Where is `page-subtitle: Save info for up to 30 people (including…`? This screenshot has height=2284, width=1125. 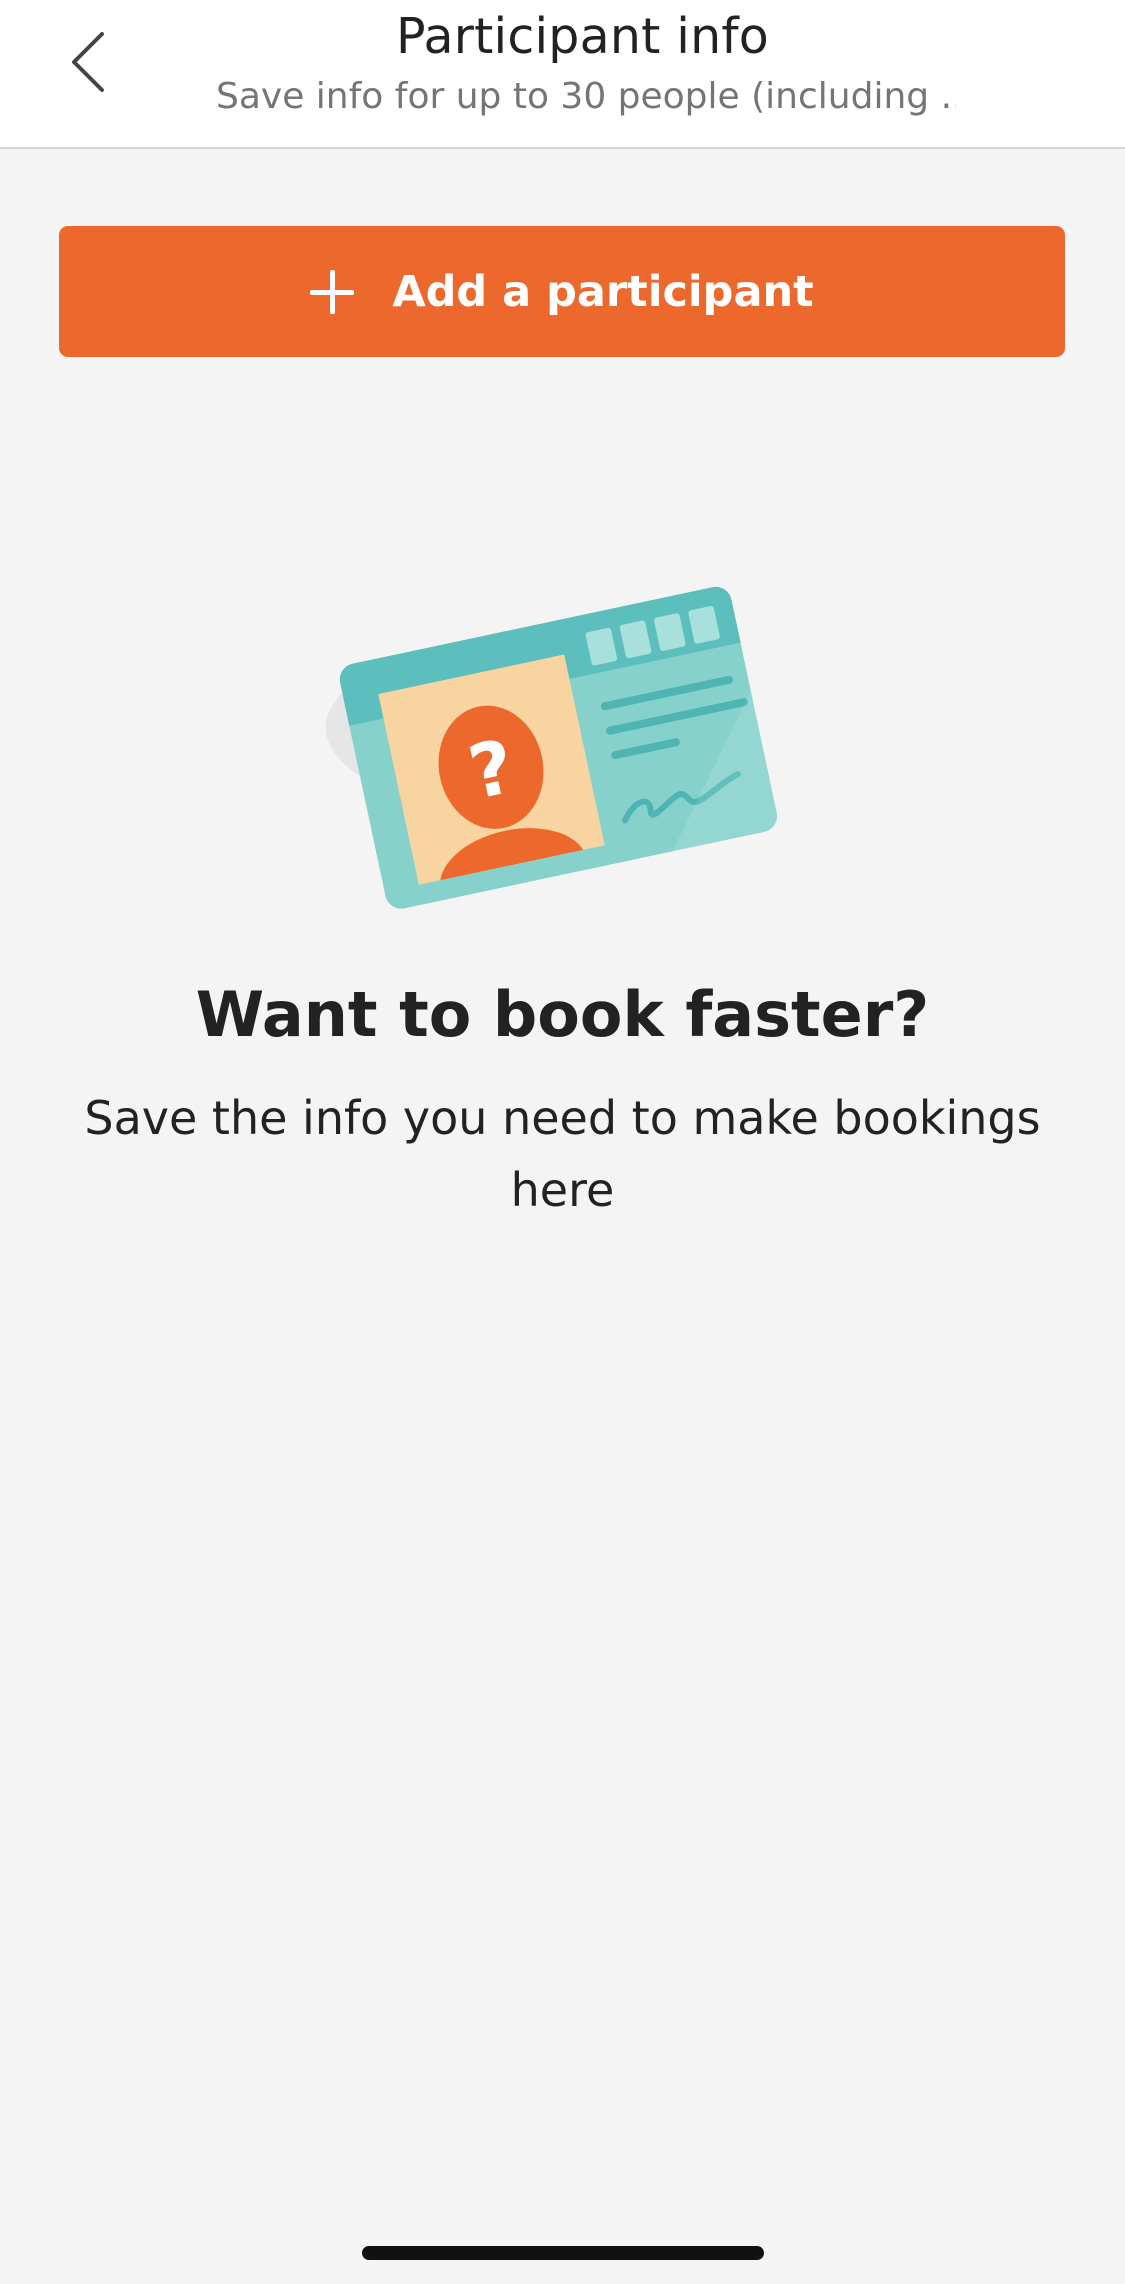
page-subtitle: Save info for up to 30 people (including… is located at coordinates (586, 96).